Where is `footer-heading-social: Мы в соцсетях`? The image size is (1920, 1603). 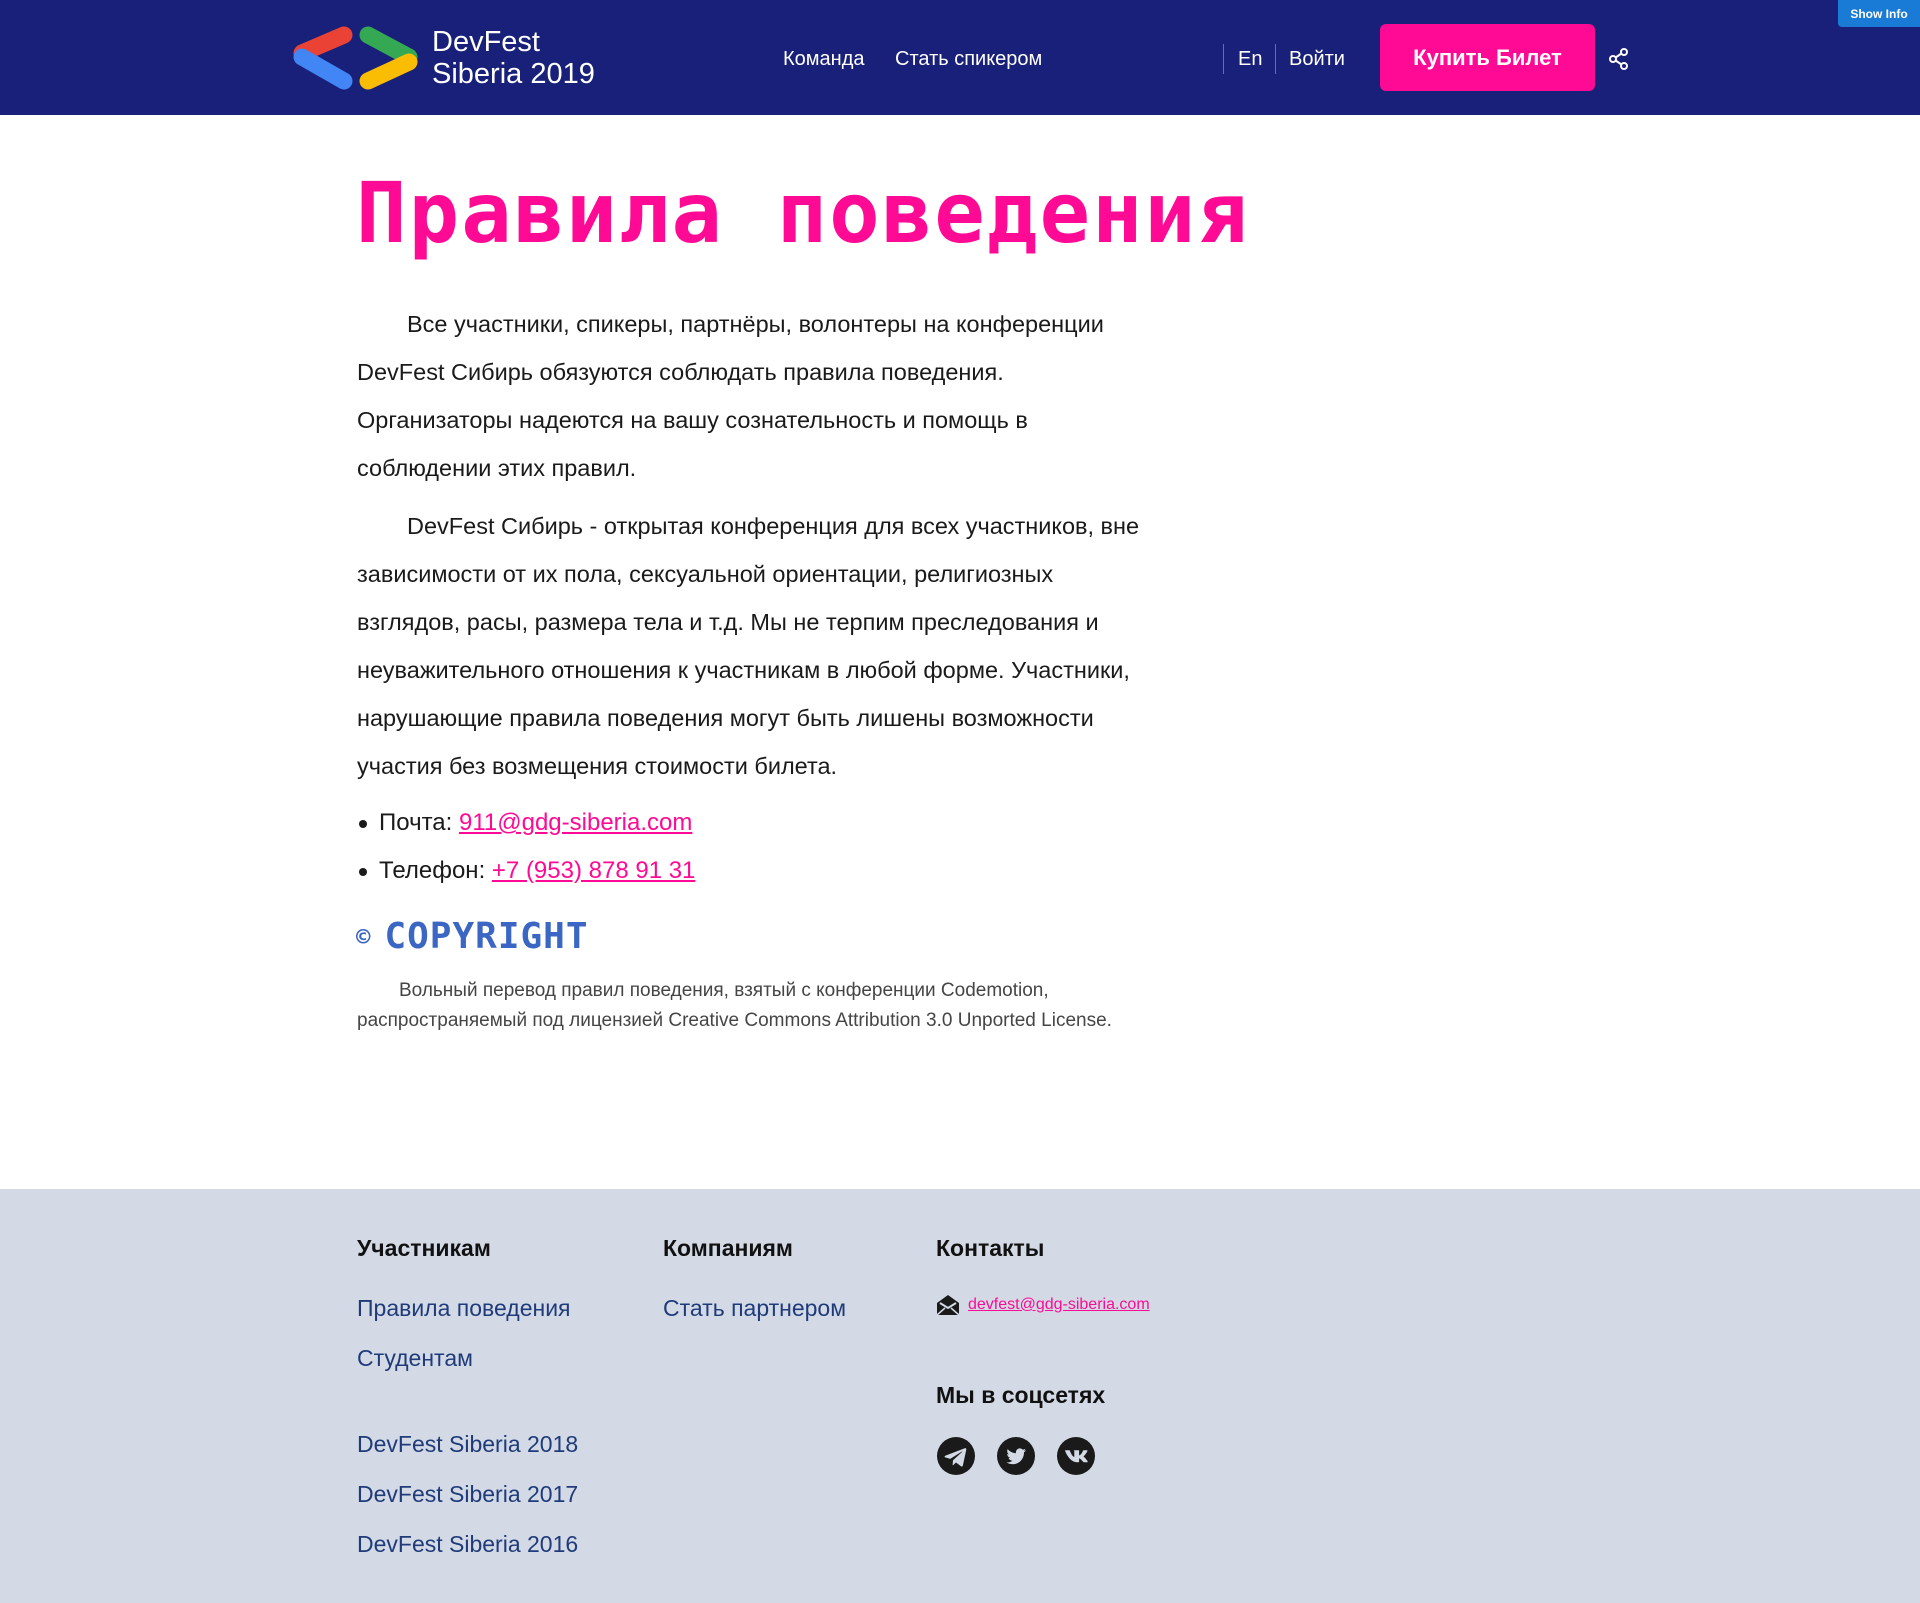 footer-heading-social: Мы в соцсетях is located at coordinates (1021, 1395).